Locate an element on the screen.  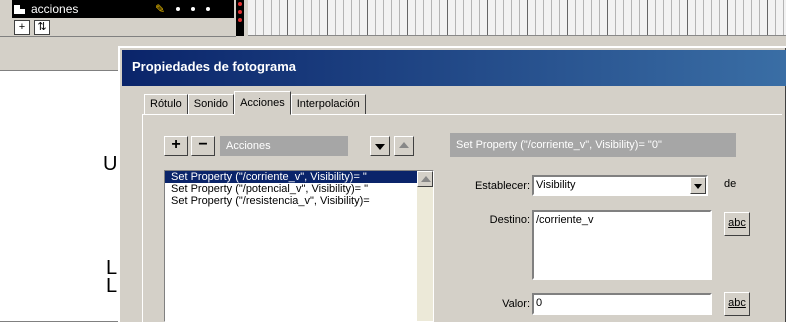
arrow-down-icon is located at coordinates (380, 147).